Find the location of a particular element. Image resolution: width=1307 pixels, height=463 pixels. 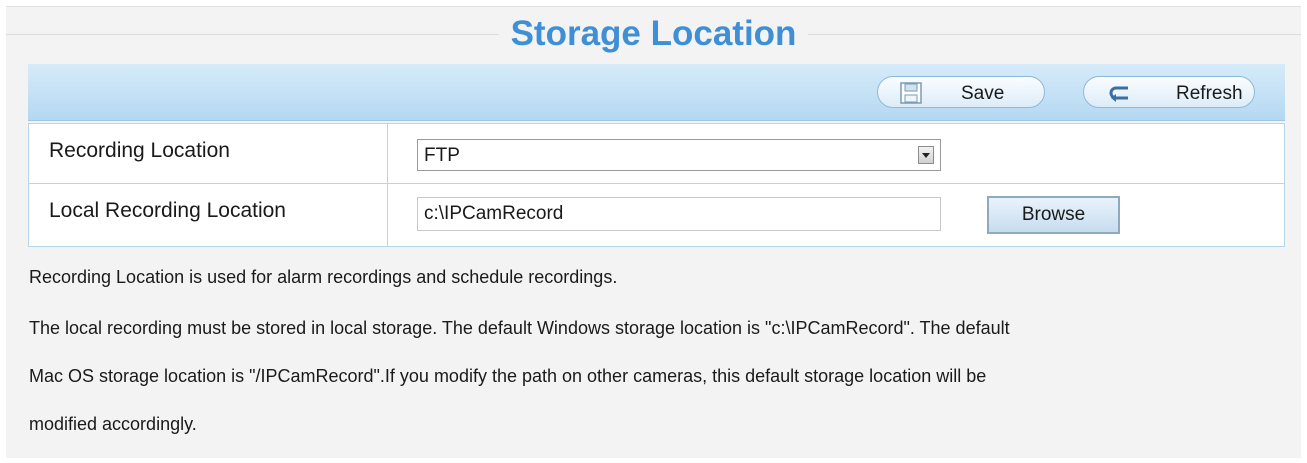

refresh-button-label: Refresh is located at coordinates (1209, 93).